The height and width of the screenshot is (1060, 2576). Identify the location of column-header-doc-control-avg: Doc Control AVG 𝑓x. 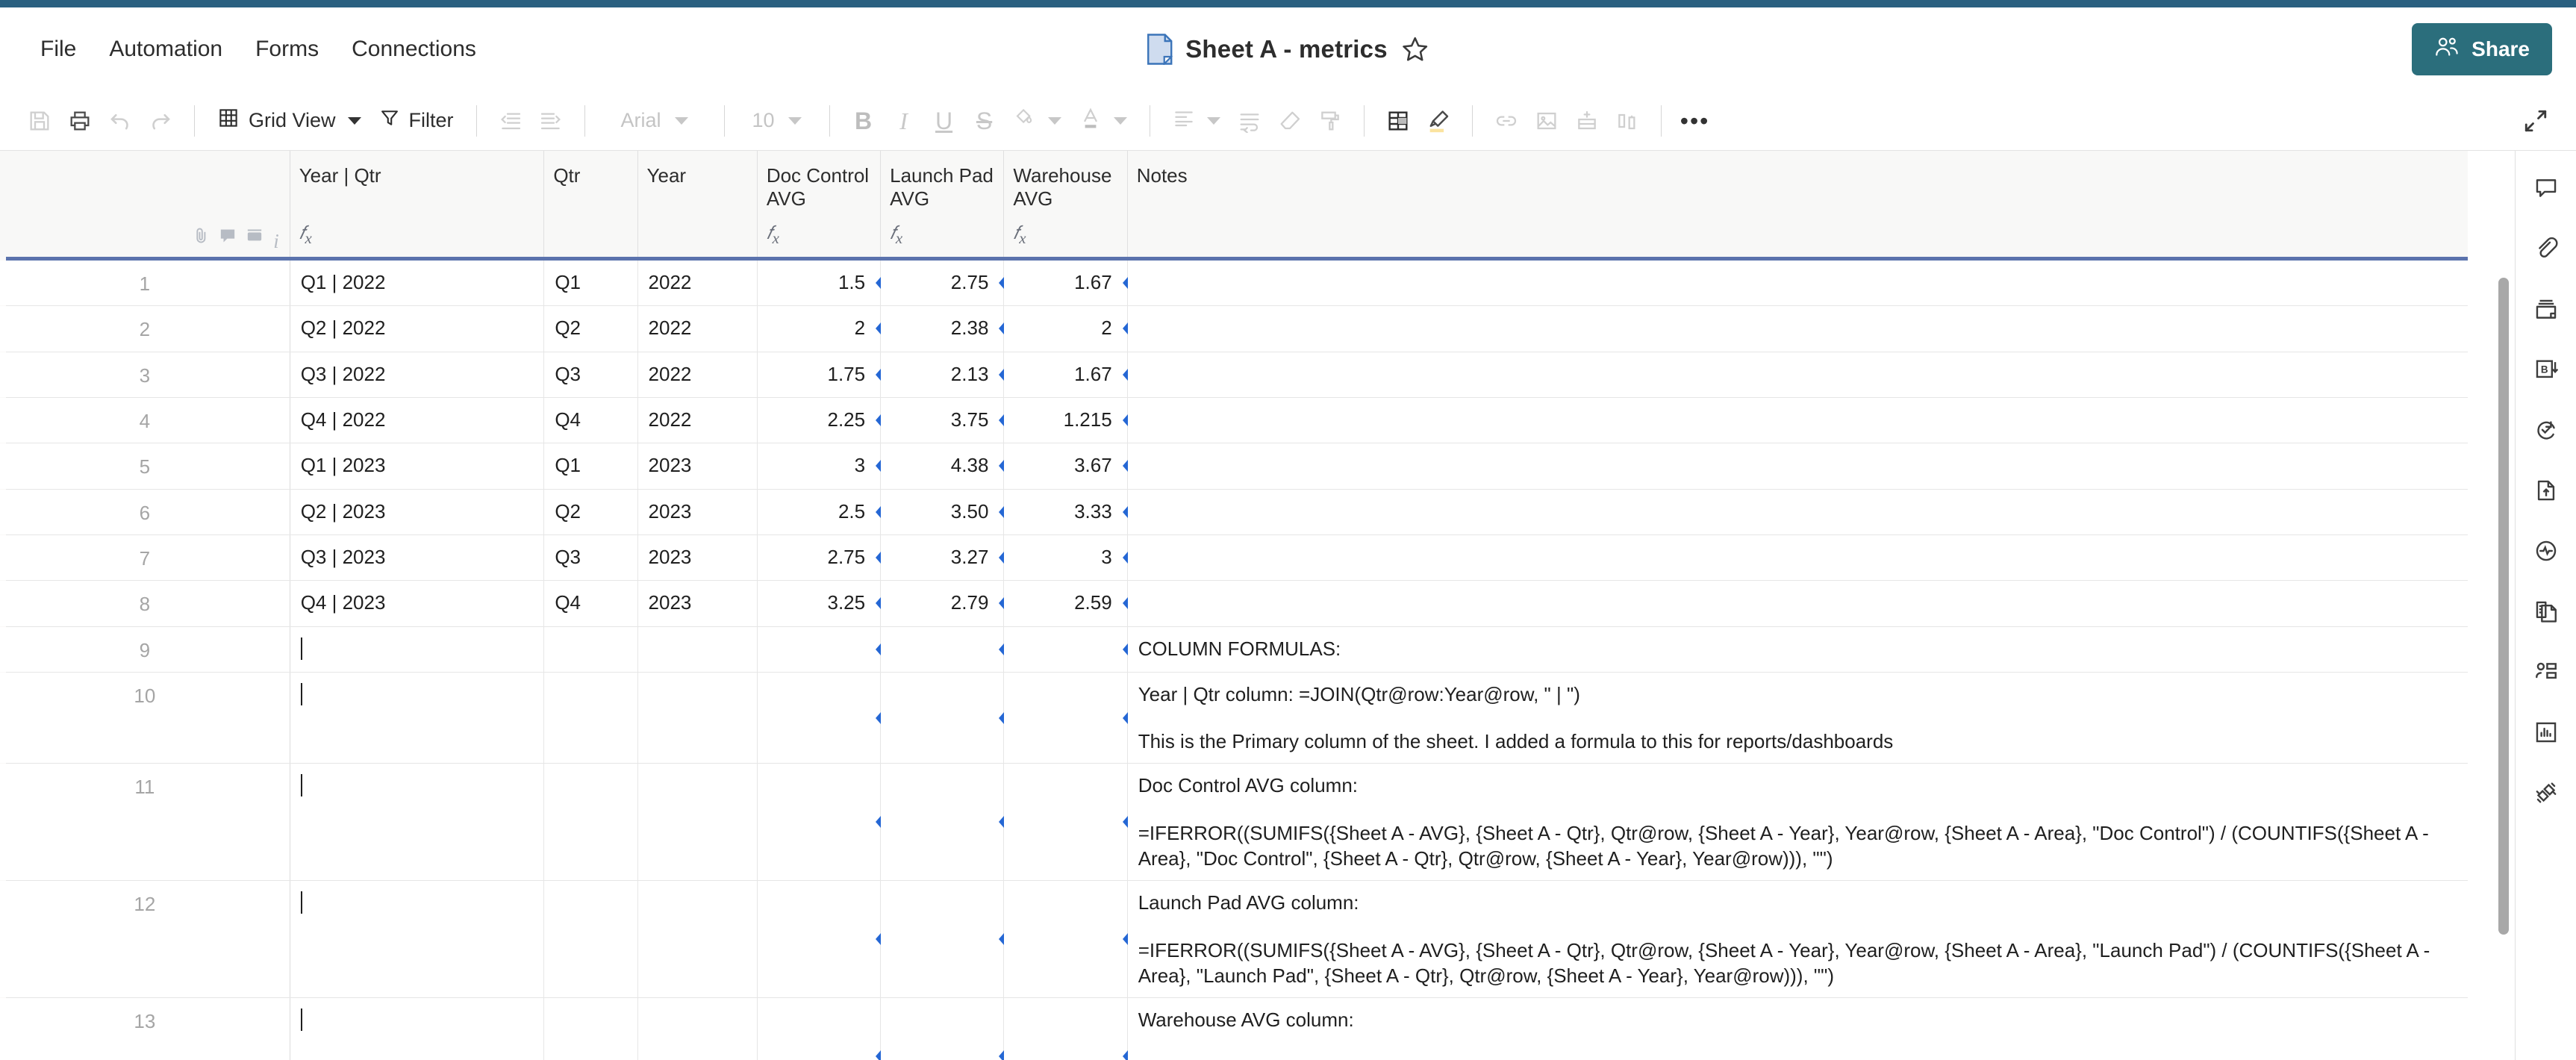
(819, 204).